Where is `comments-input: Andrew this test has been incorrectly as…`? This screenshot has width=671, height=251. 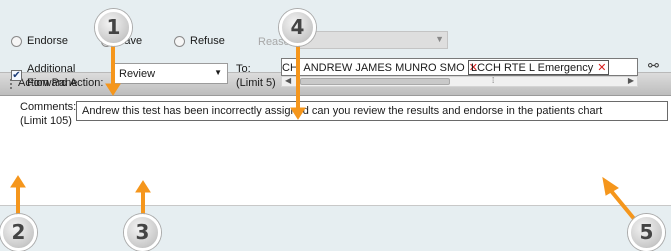
comments-input: Andrew this test has been incorrectly as… is located at coordinates (372, 111).